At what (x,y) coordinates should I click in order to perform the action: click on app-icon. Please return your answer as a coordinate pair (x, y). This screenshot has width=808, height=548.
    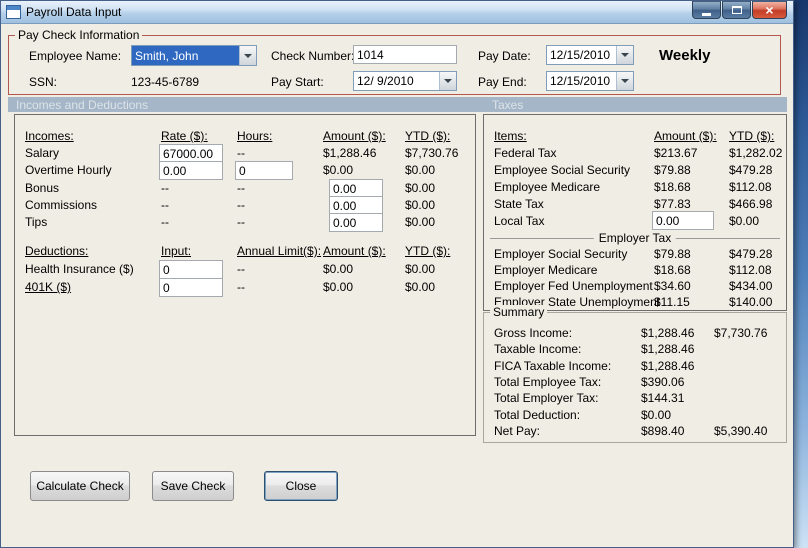
    Looking at the image, I should click on (13, 12).